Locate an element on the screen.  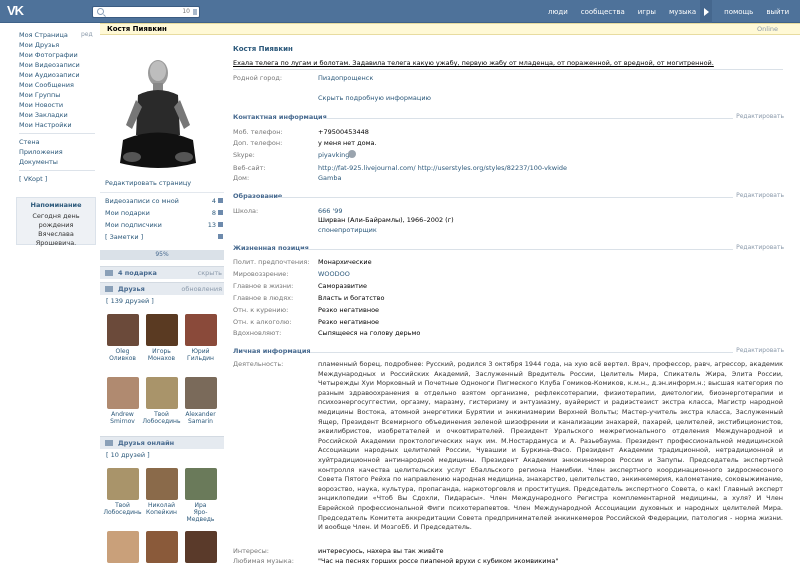
search-button is located at coordinates (195, 12).